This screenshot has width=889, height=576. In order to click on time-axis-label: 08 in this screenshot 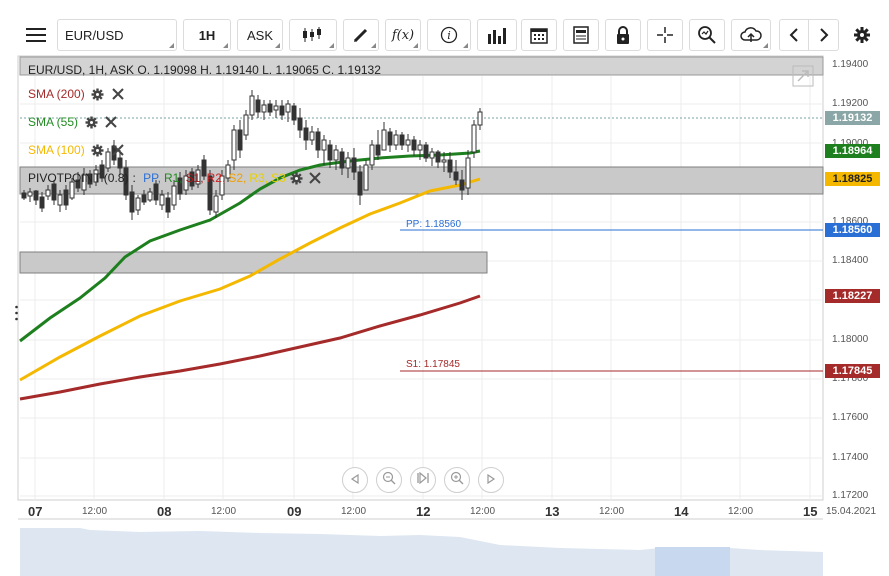, I will do `click(164, 511)`.